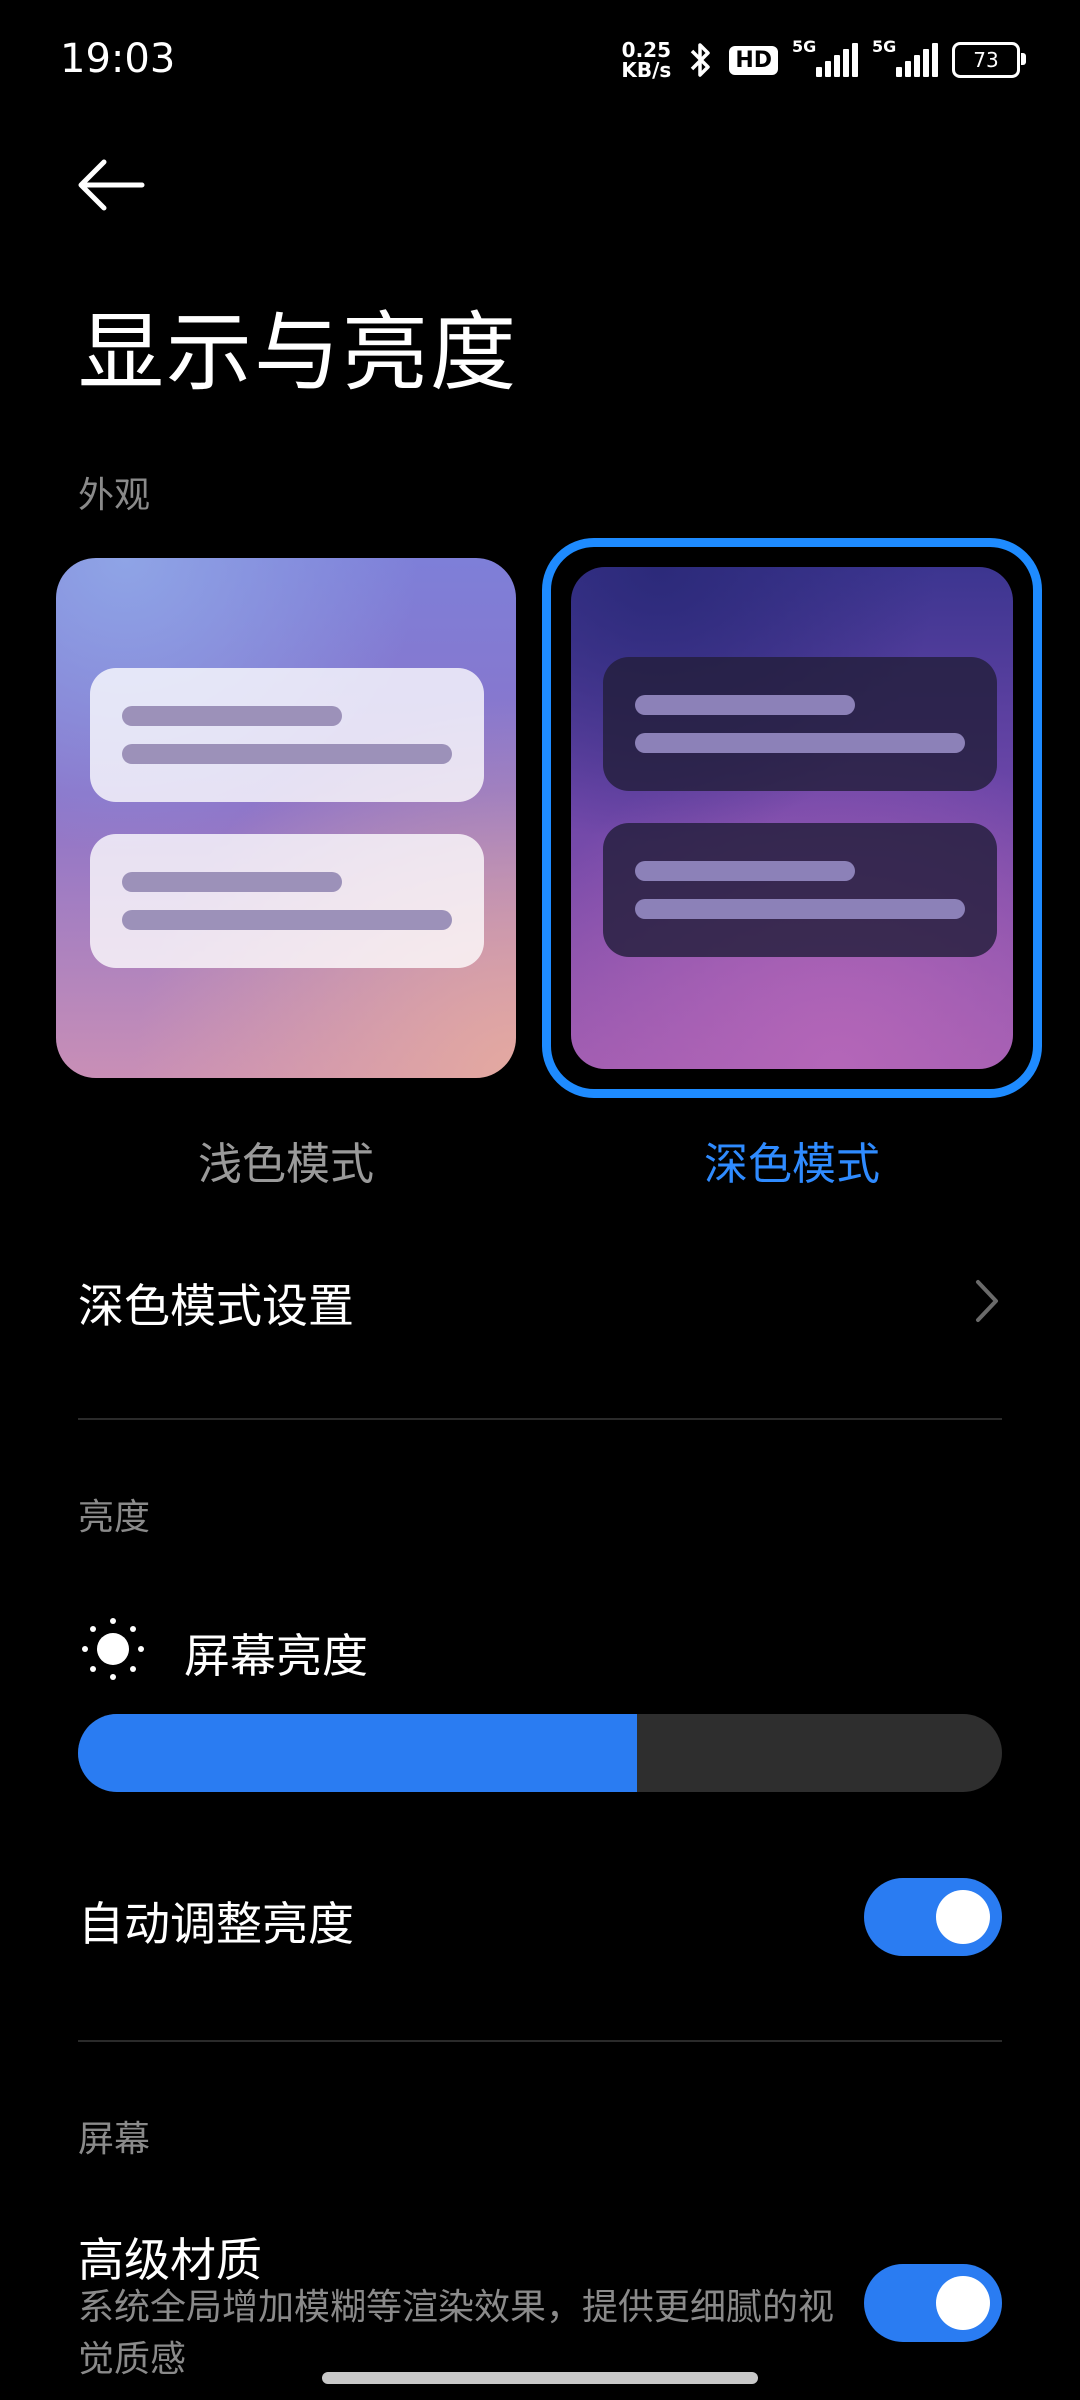  I want to click on auto-brightness-label: 自动调整亮度, so click(216, 1924).